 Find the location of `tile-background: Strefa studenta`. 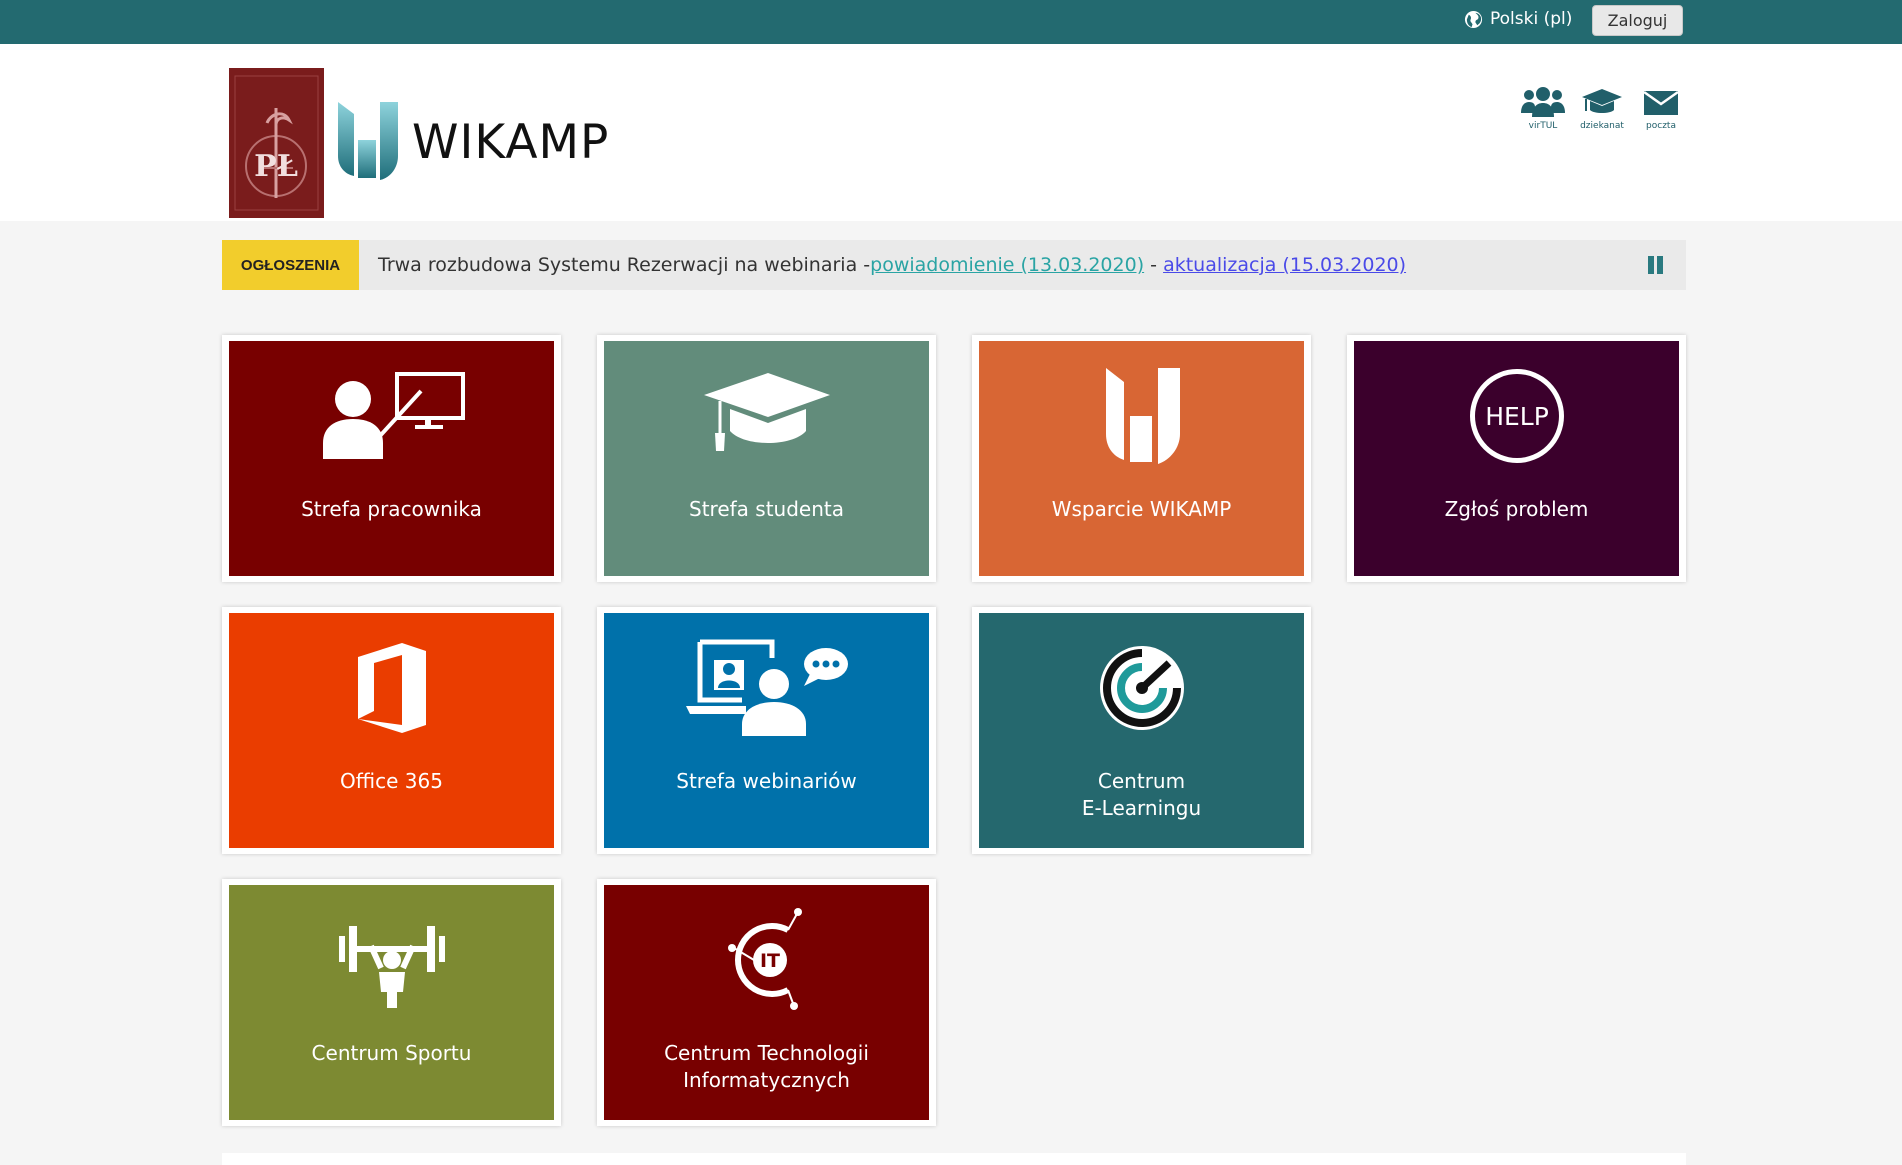

tile-background: Strefa studenta is located at coordinates (766, 458).